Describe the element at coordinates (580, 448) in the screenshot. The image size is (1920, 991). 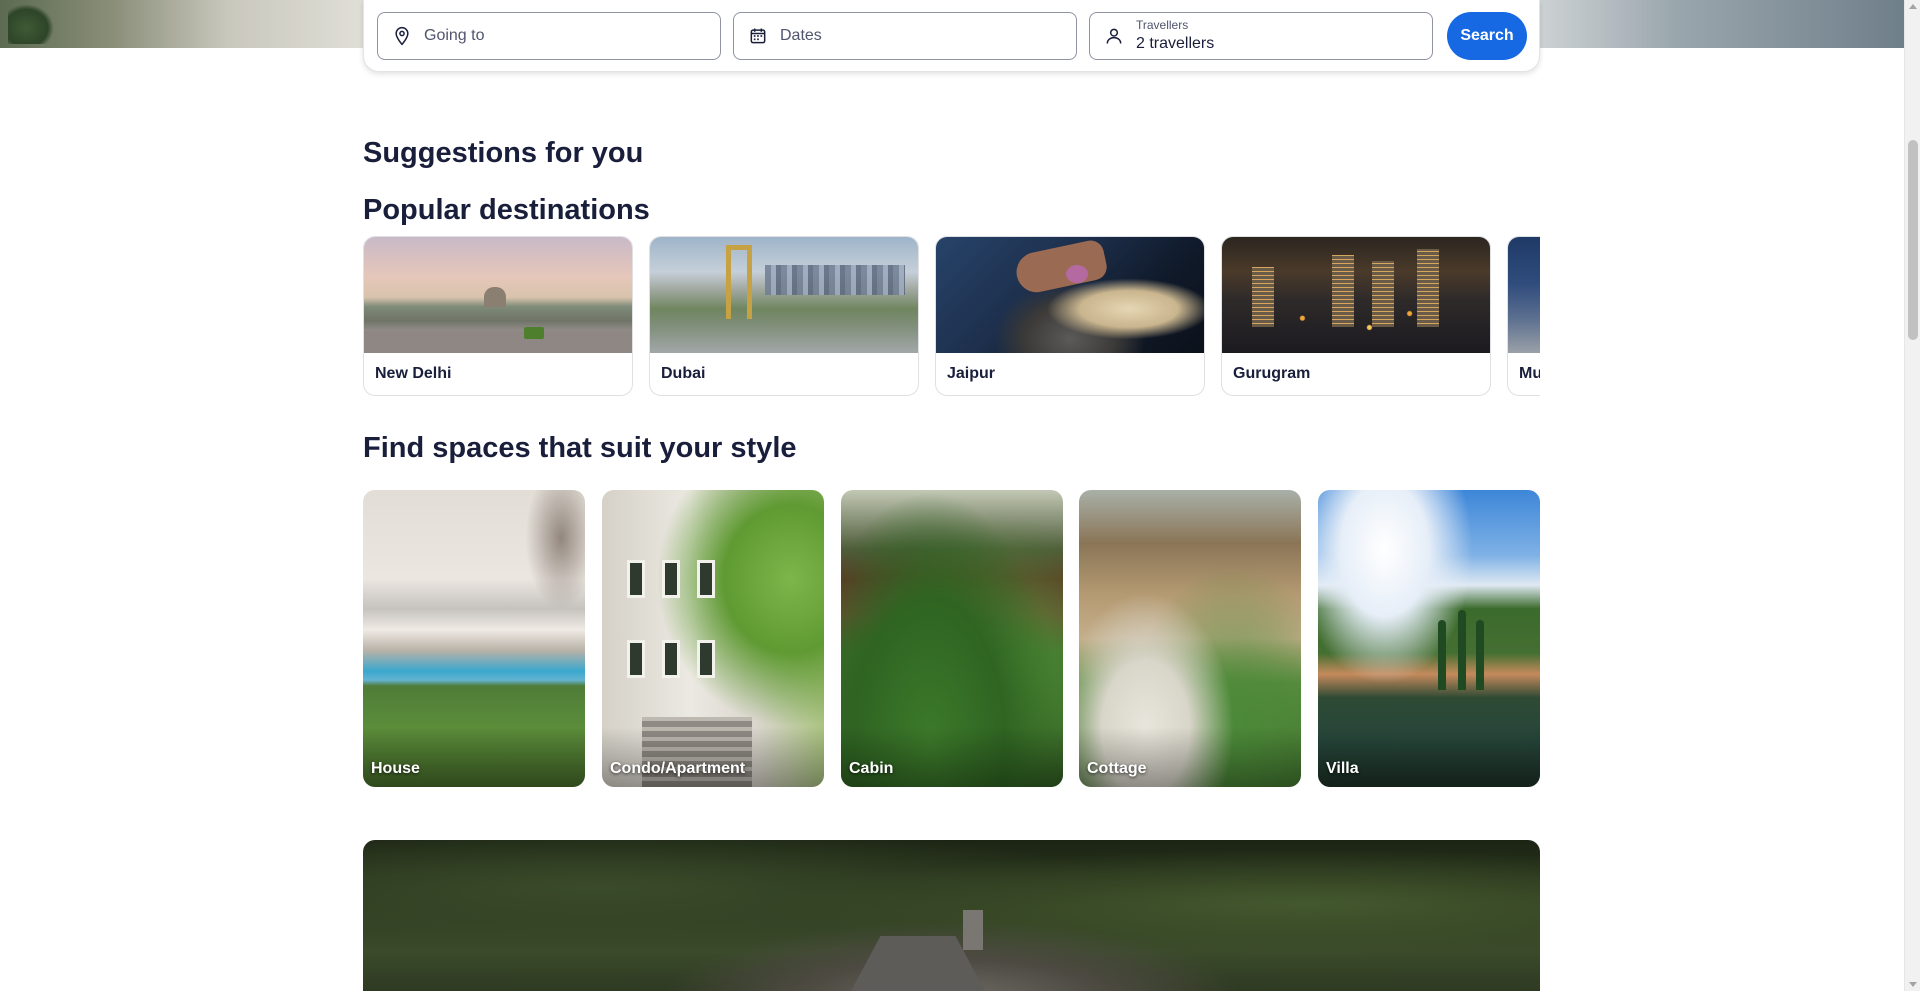
I see `spaces-heading: Find spaces that suit your style` at that location.